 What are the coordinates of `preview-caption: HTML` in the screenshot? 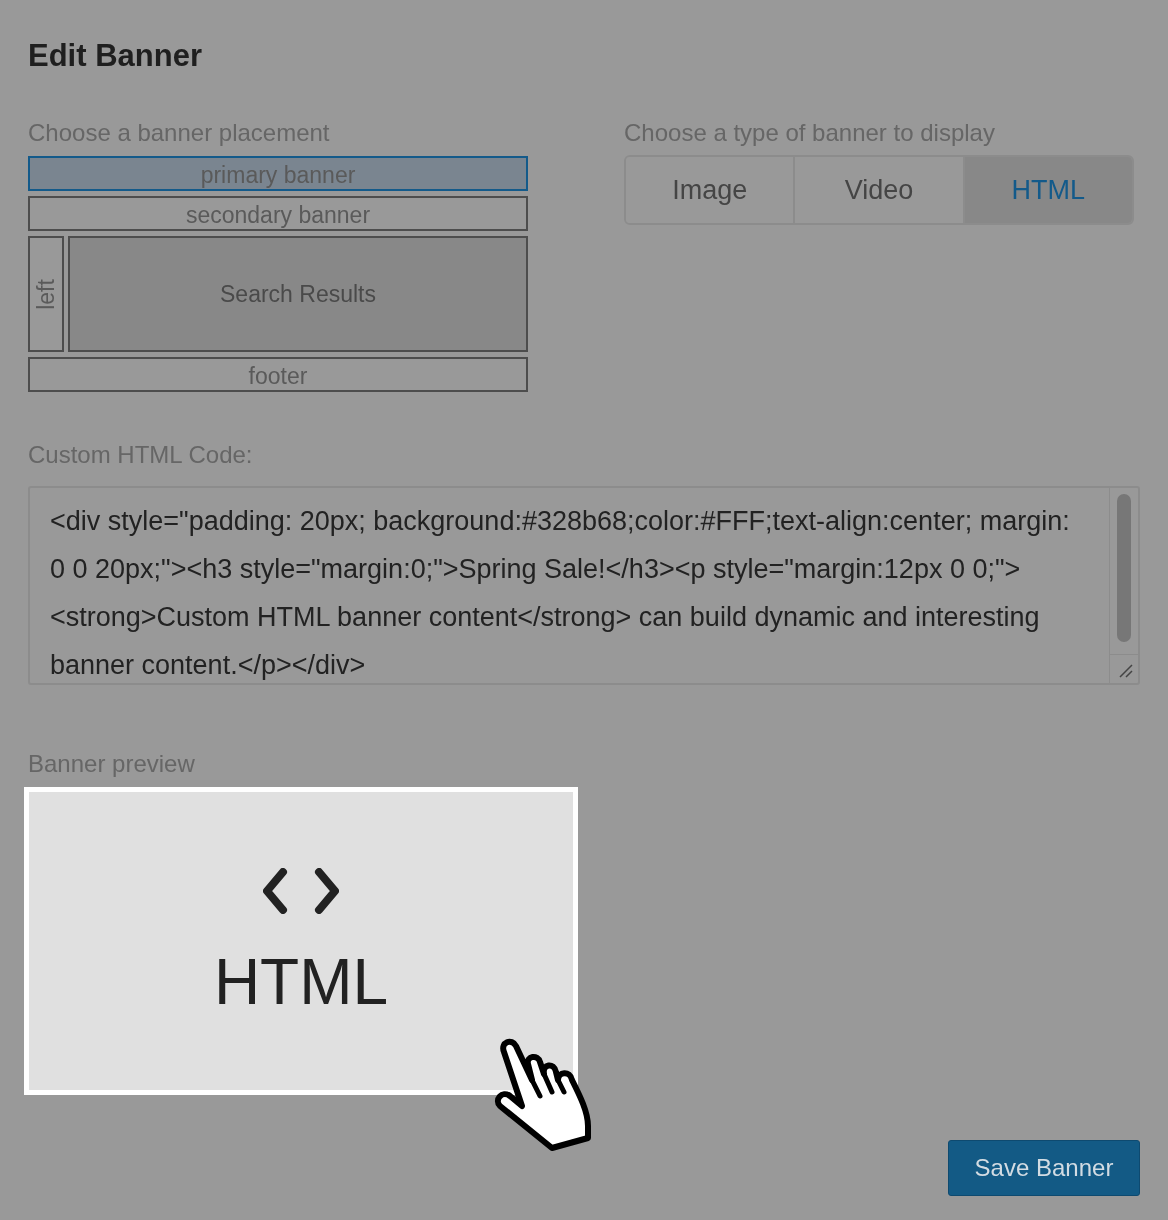 It's located at (301, 982).